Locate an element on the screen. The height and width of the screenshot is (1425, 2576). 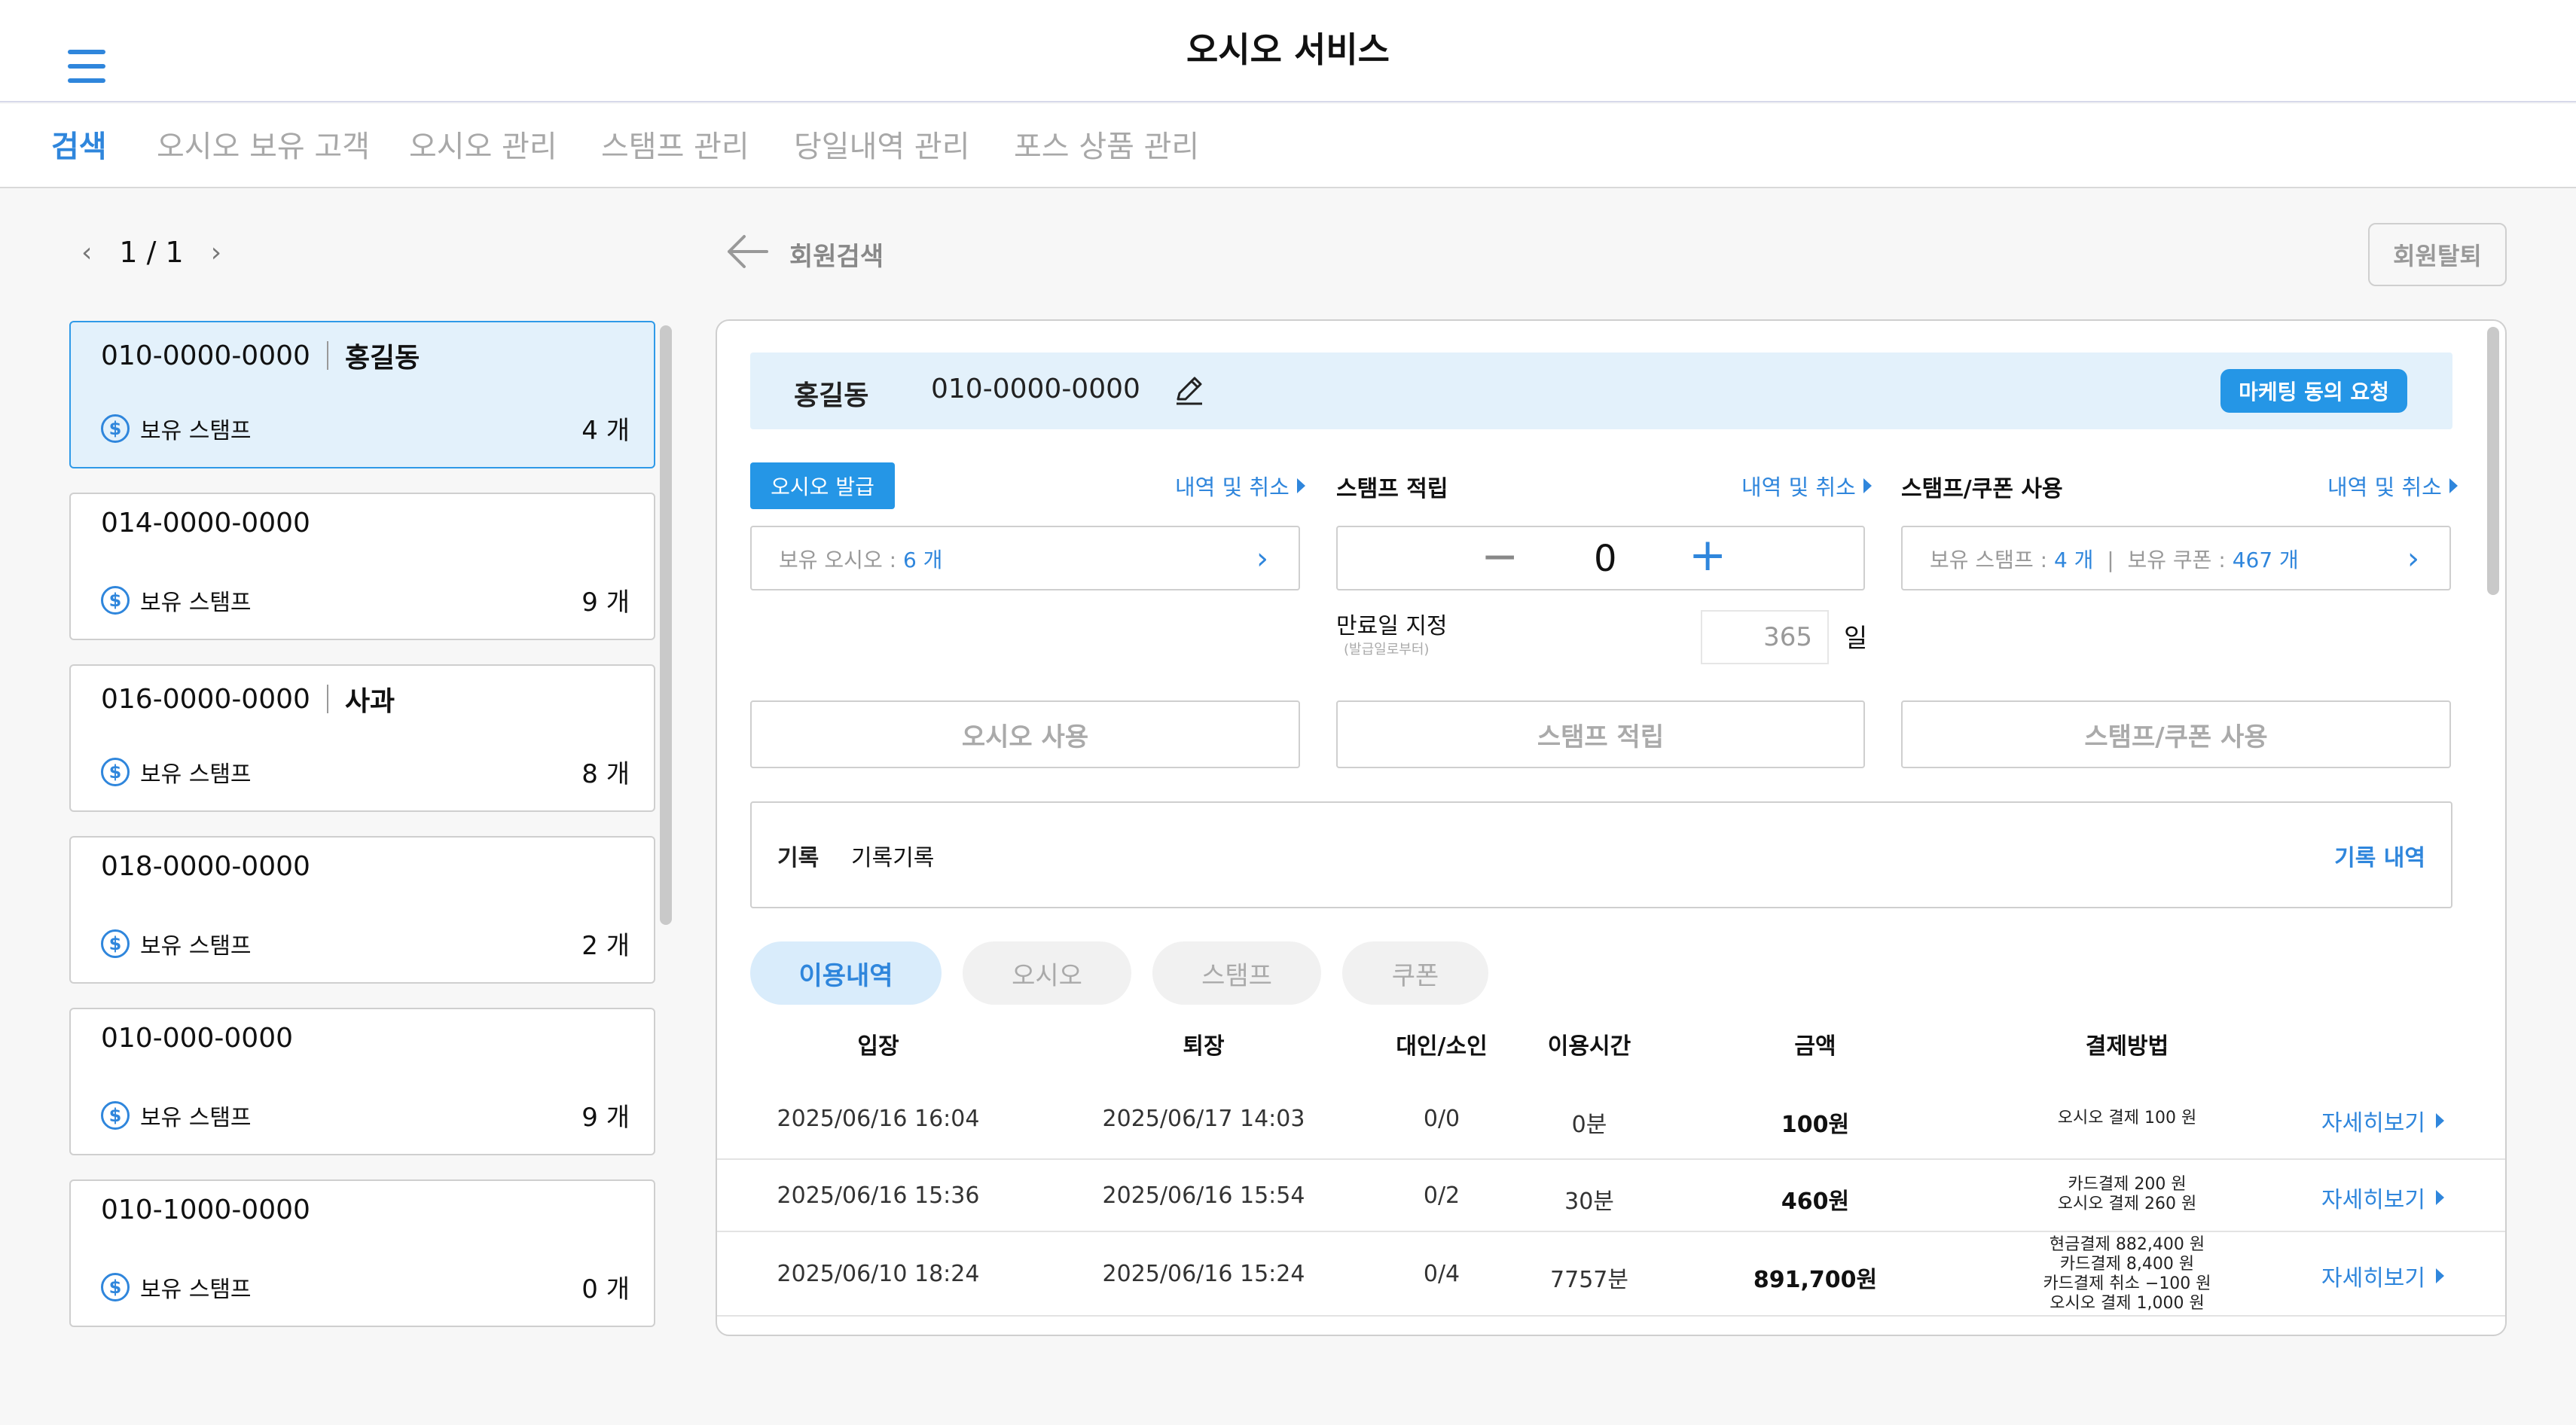
stamp-count: 0 개 is located at coordinates (606, 1289).